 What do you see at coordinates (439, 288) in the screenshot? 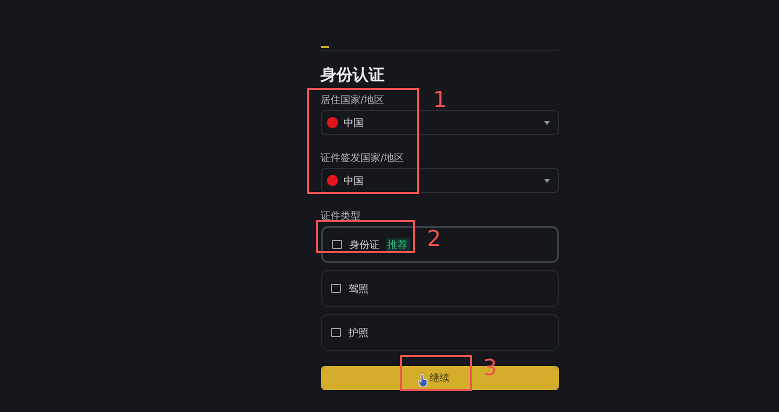
I see `document-option: 驾照` at bounding box center [439, 288].